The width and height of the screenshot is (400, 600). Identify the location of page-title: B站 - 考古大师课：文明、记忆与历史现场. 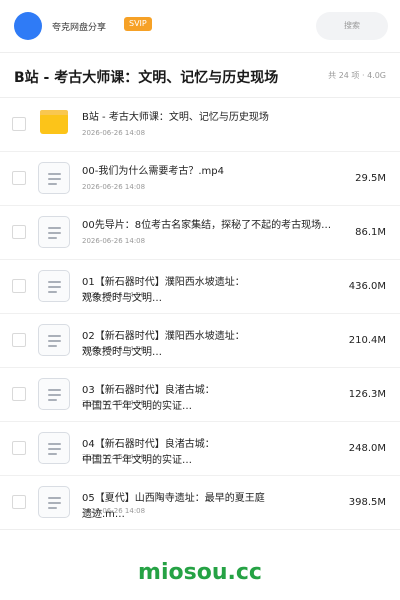
(146, 78).